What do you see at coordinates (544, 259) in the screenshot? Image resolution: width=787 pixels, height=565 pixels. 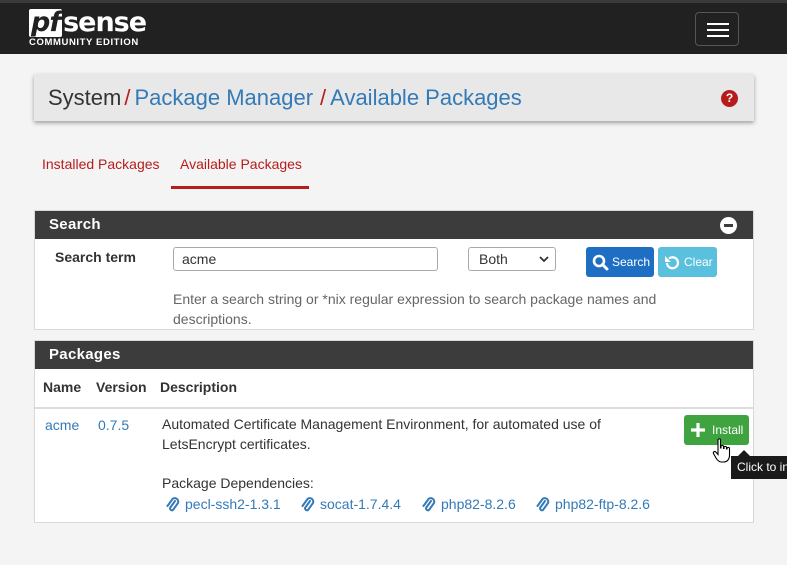 I see `chevron-down-icon` at bounding box center [544, 259].